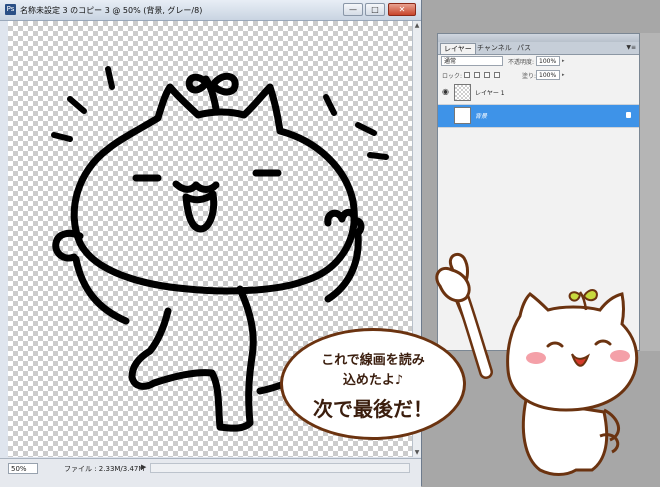  What do you see at coordinates (490, 93) in the screenshot?
I see `layer-name: レイヤー 1` at bounding box center [490, 93].